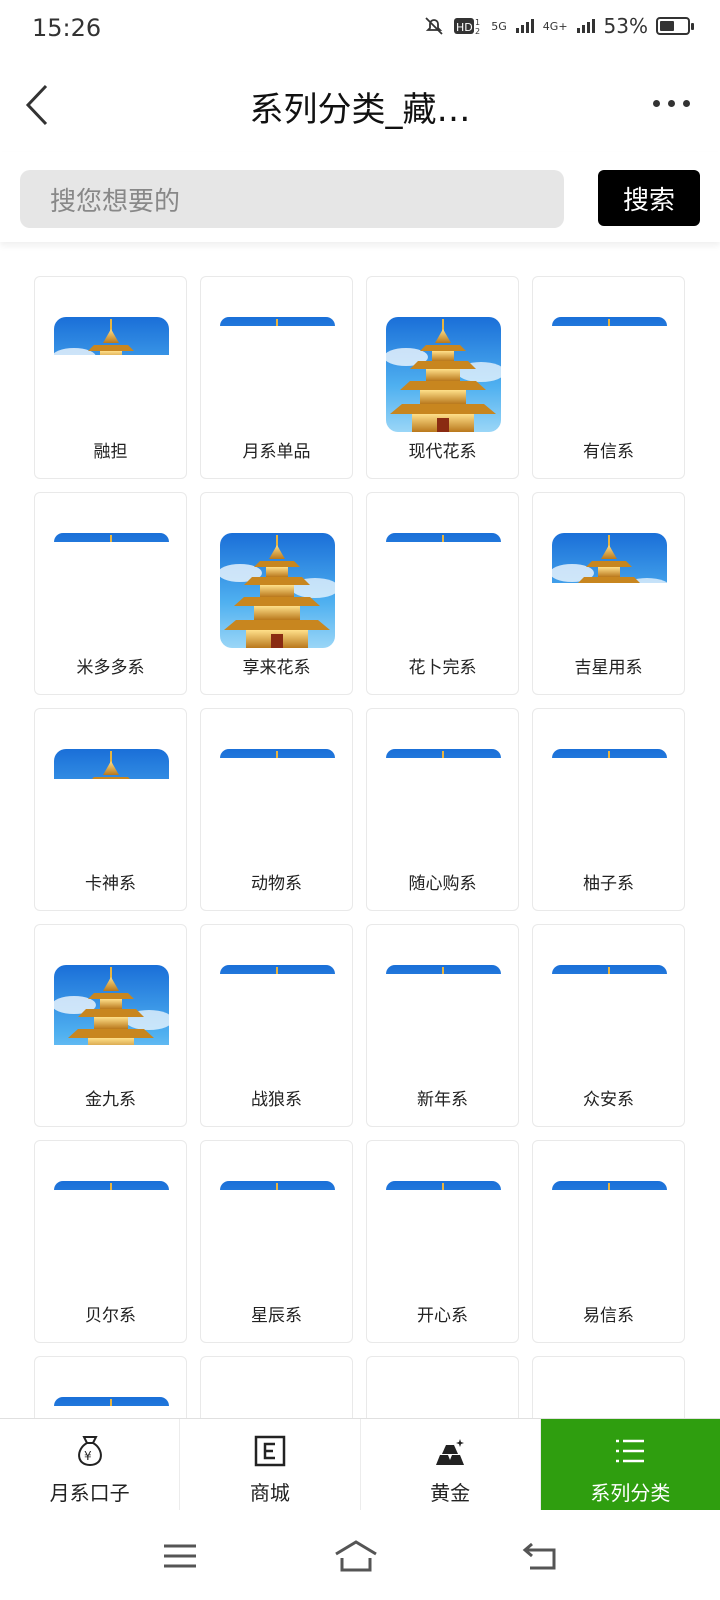 The width and height of the screenshot is (720, 1600). What do you see at coordinates (649, 198) in the screenshot?
I see `search-button: 搜索` at bounding box center [649, 198].